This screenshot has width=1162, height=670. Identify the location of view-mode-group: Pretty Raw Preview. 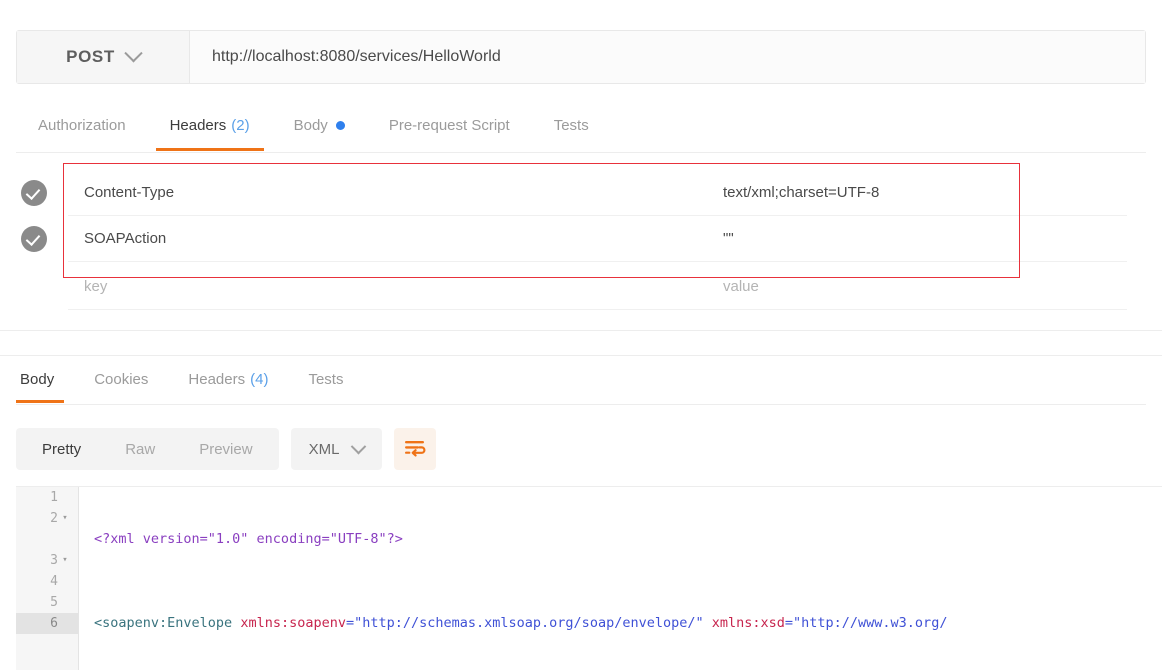
(147, 449).